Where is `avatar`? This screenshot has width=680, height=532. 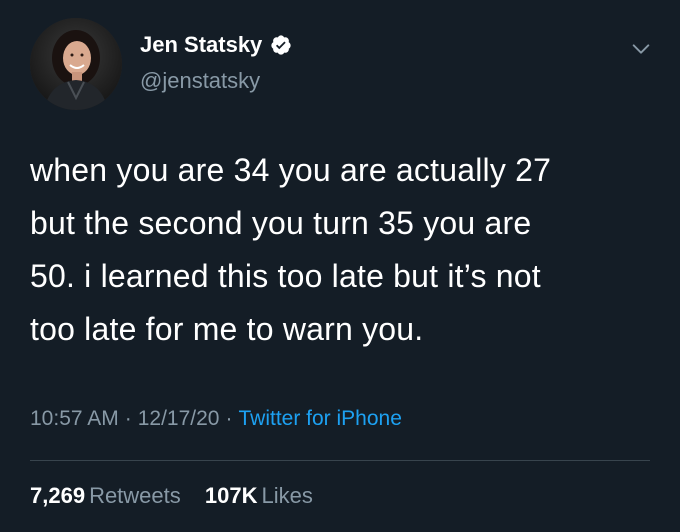 avatar is located at coordinates (76, 64).